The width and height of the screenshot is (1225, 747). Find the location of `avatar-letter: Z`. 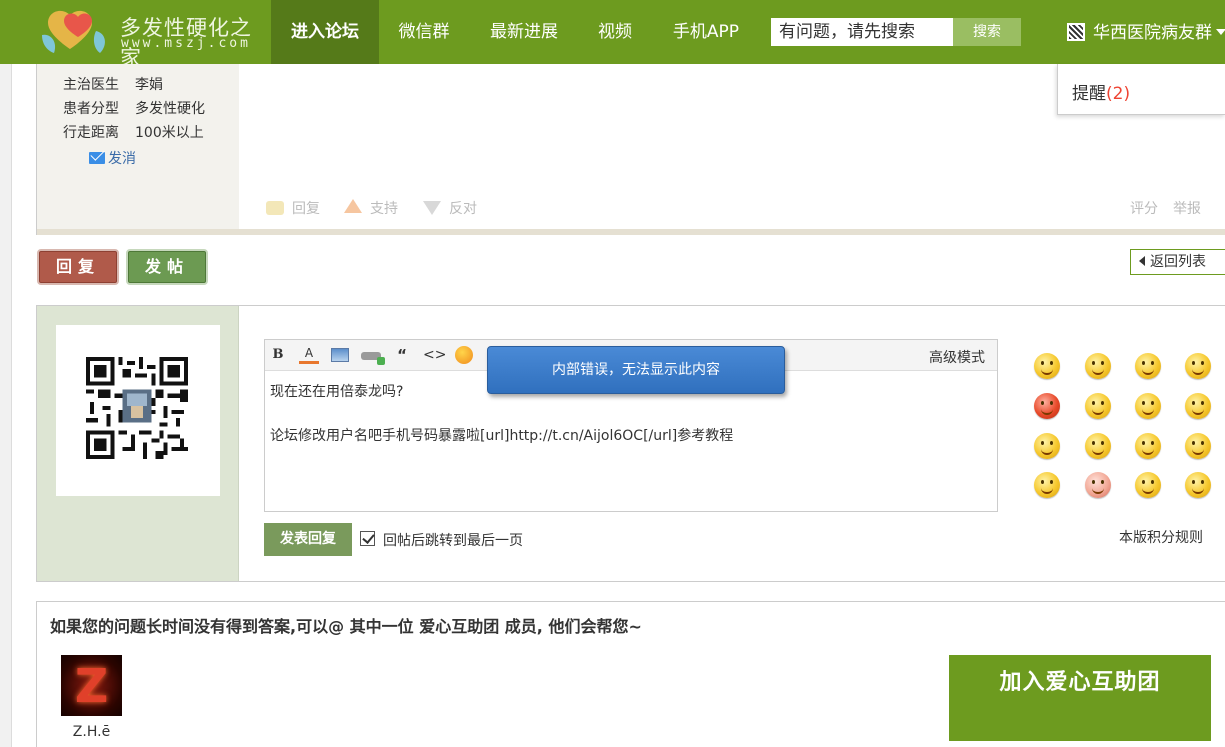

avatar-letter: Z is located at coordinates (91, 686).